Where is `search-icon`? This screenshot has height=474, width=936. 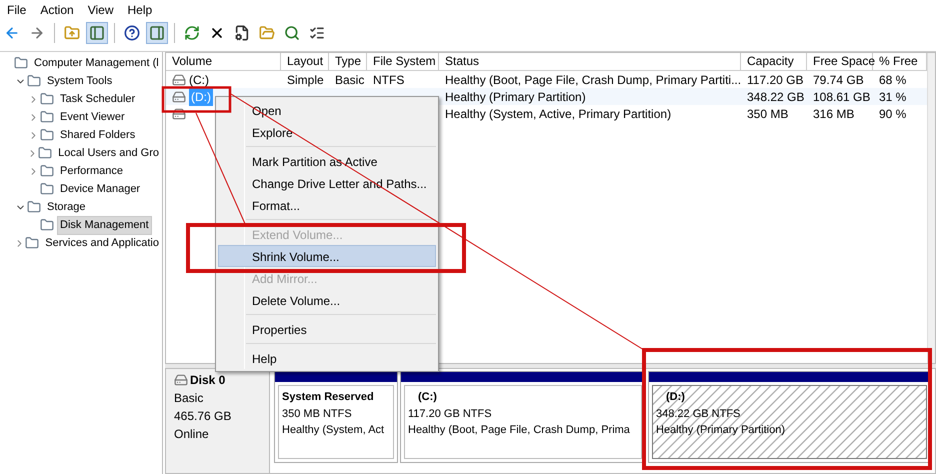 search-icon is located at coordinates (292, 33).